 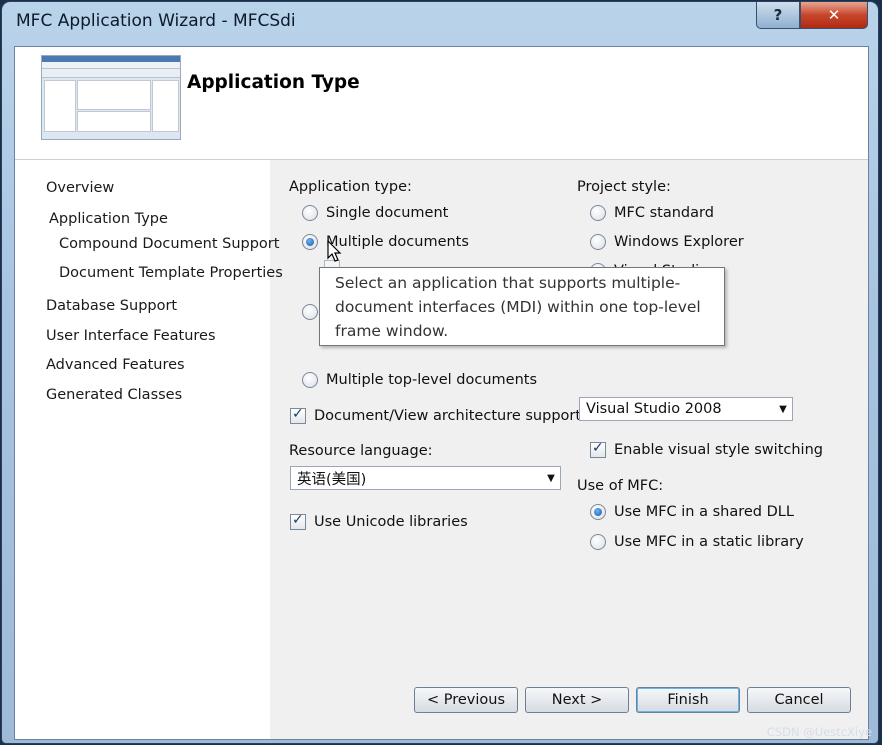 What do you see at coordinates (171, 273) in the screenshot?
I see `nav-document-template-properties: Document Template Properties` at bounding box center [171, 273].